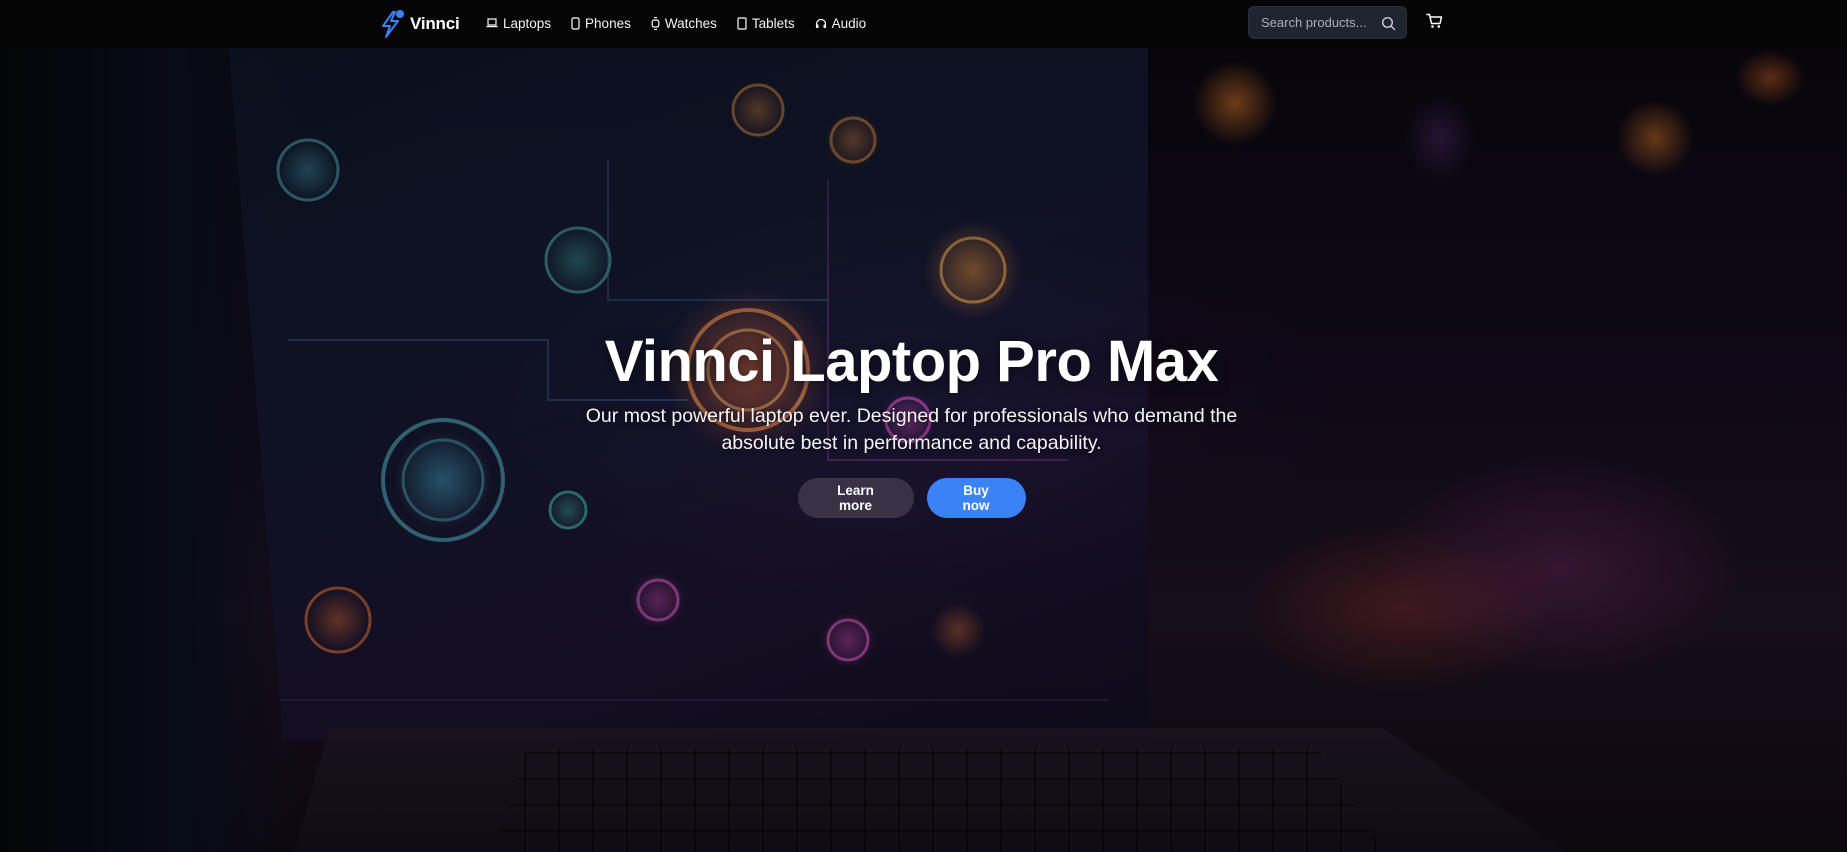 Image resolution: width=1847 pixels, height=852 pixels. Describe the element at coordinates (690, 23) in the screenshot. I see `nav-item-label: Watches` at that location.